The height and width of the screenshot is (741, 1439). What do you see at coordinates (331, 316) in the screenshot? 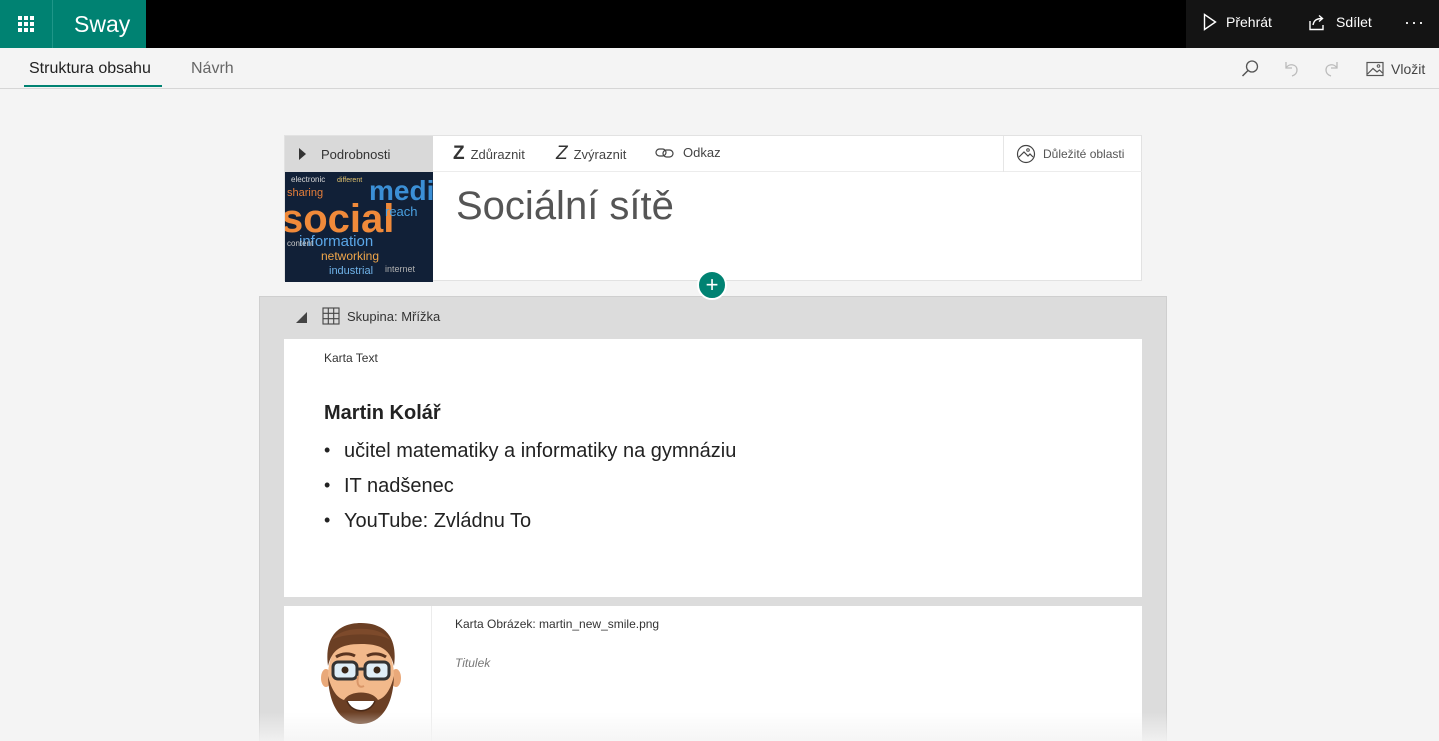
I see `grid-icon` at bounding box center [331, 316].